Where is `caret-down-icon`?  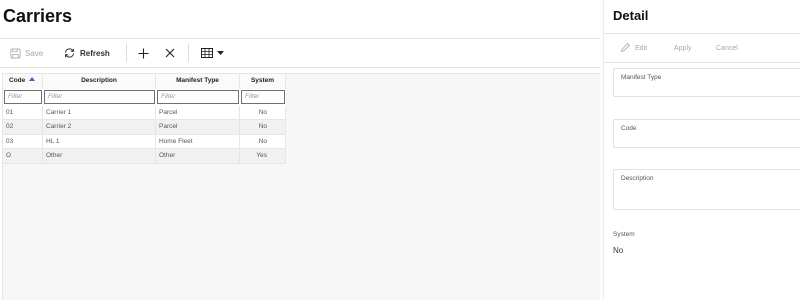 caret-down-icon is located at coordinates (220, 53).